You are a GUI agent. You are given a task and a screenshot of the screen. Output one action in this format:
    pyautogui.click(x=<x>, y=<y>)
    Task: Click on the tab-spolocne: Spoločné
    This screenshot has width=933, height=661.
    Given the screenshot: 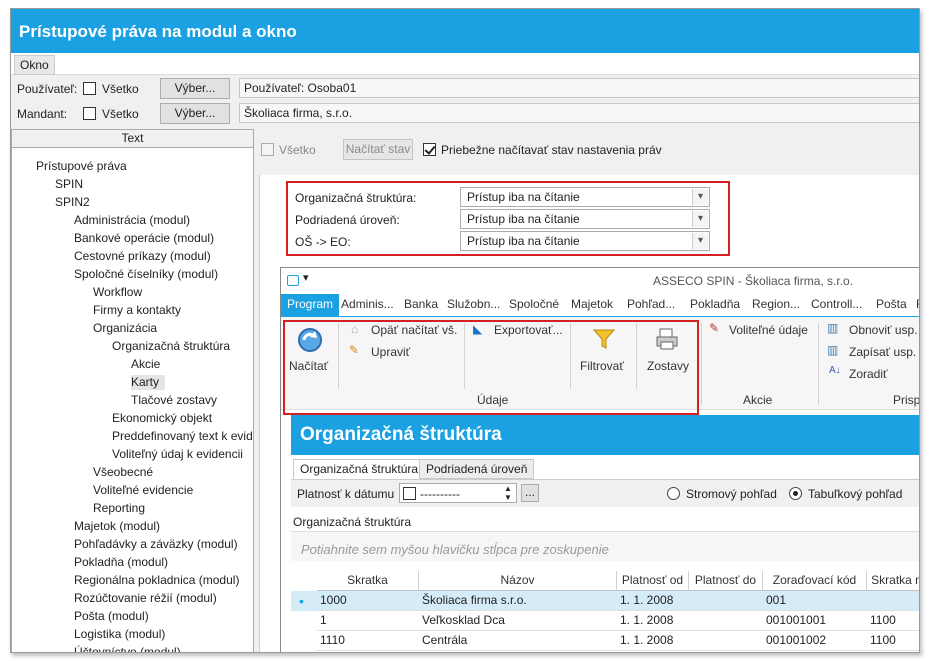 What is the action you would take?
    pyautogui.click(x=534, y=304)
    